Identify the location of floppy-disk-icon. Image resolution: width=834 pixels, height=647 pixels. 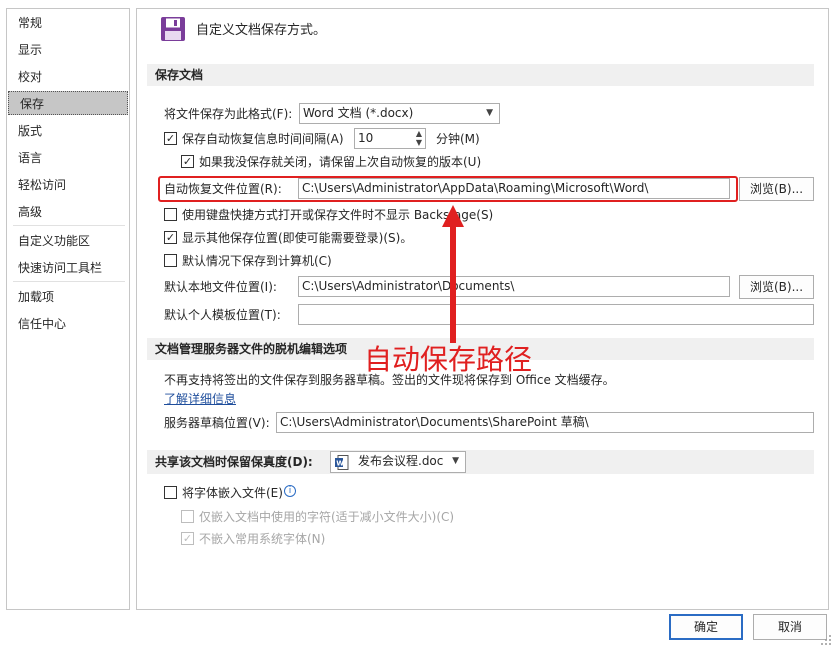
(173, 29).